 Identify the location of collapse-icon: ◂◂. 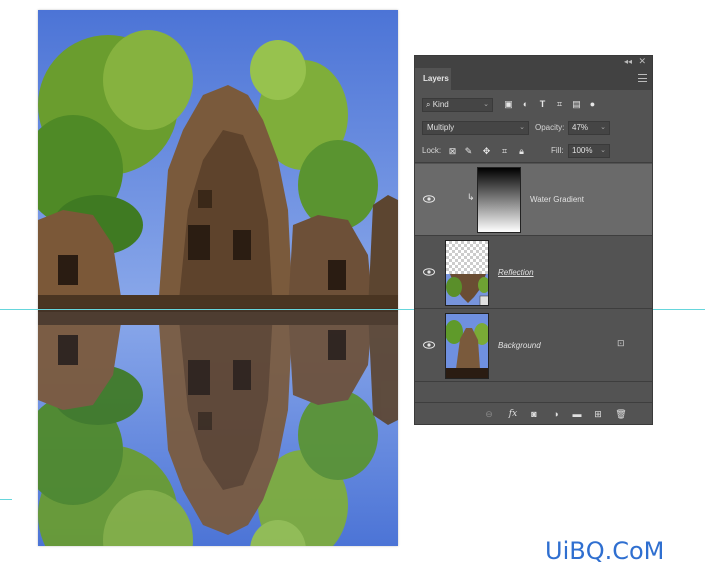
(628, 61).